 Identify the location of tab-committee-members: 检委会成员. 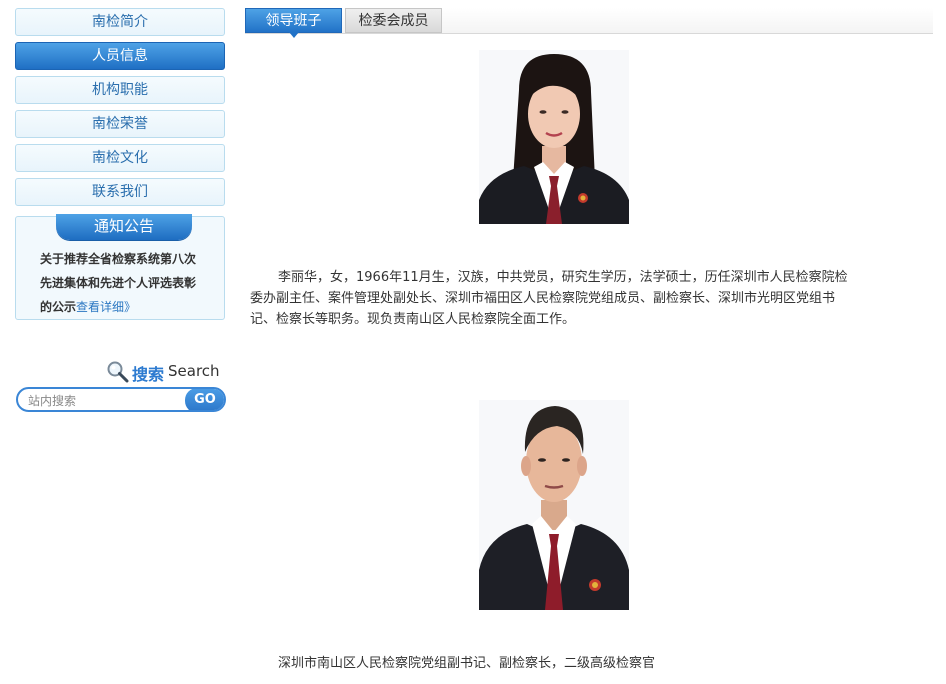
(393, 20).